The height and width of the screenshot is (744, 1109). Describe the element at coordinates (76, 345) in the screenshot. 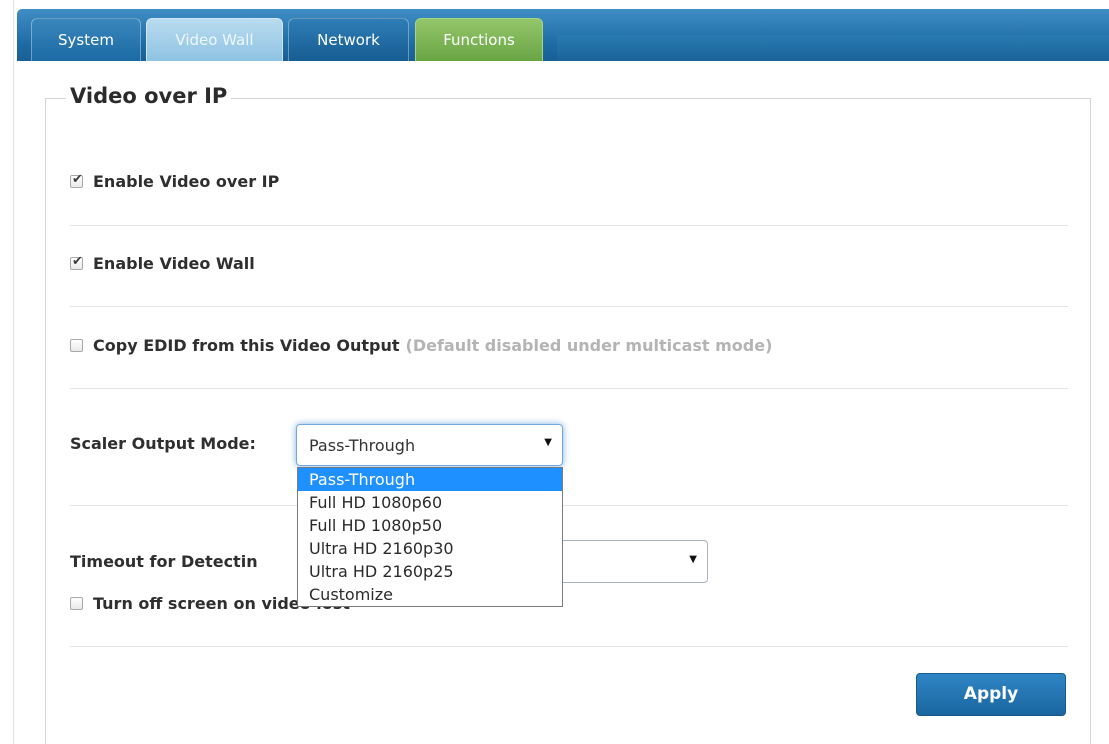

I see `copy-edid-checkbox` at that location.